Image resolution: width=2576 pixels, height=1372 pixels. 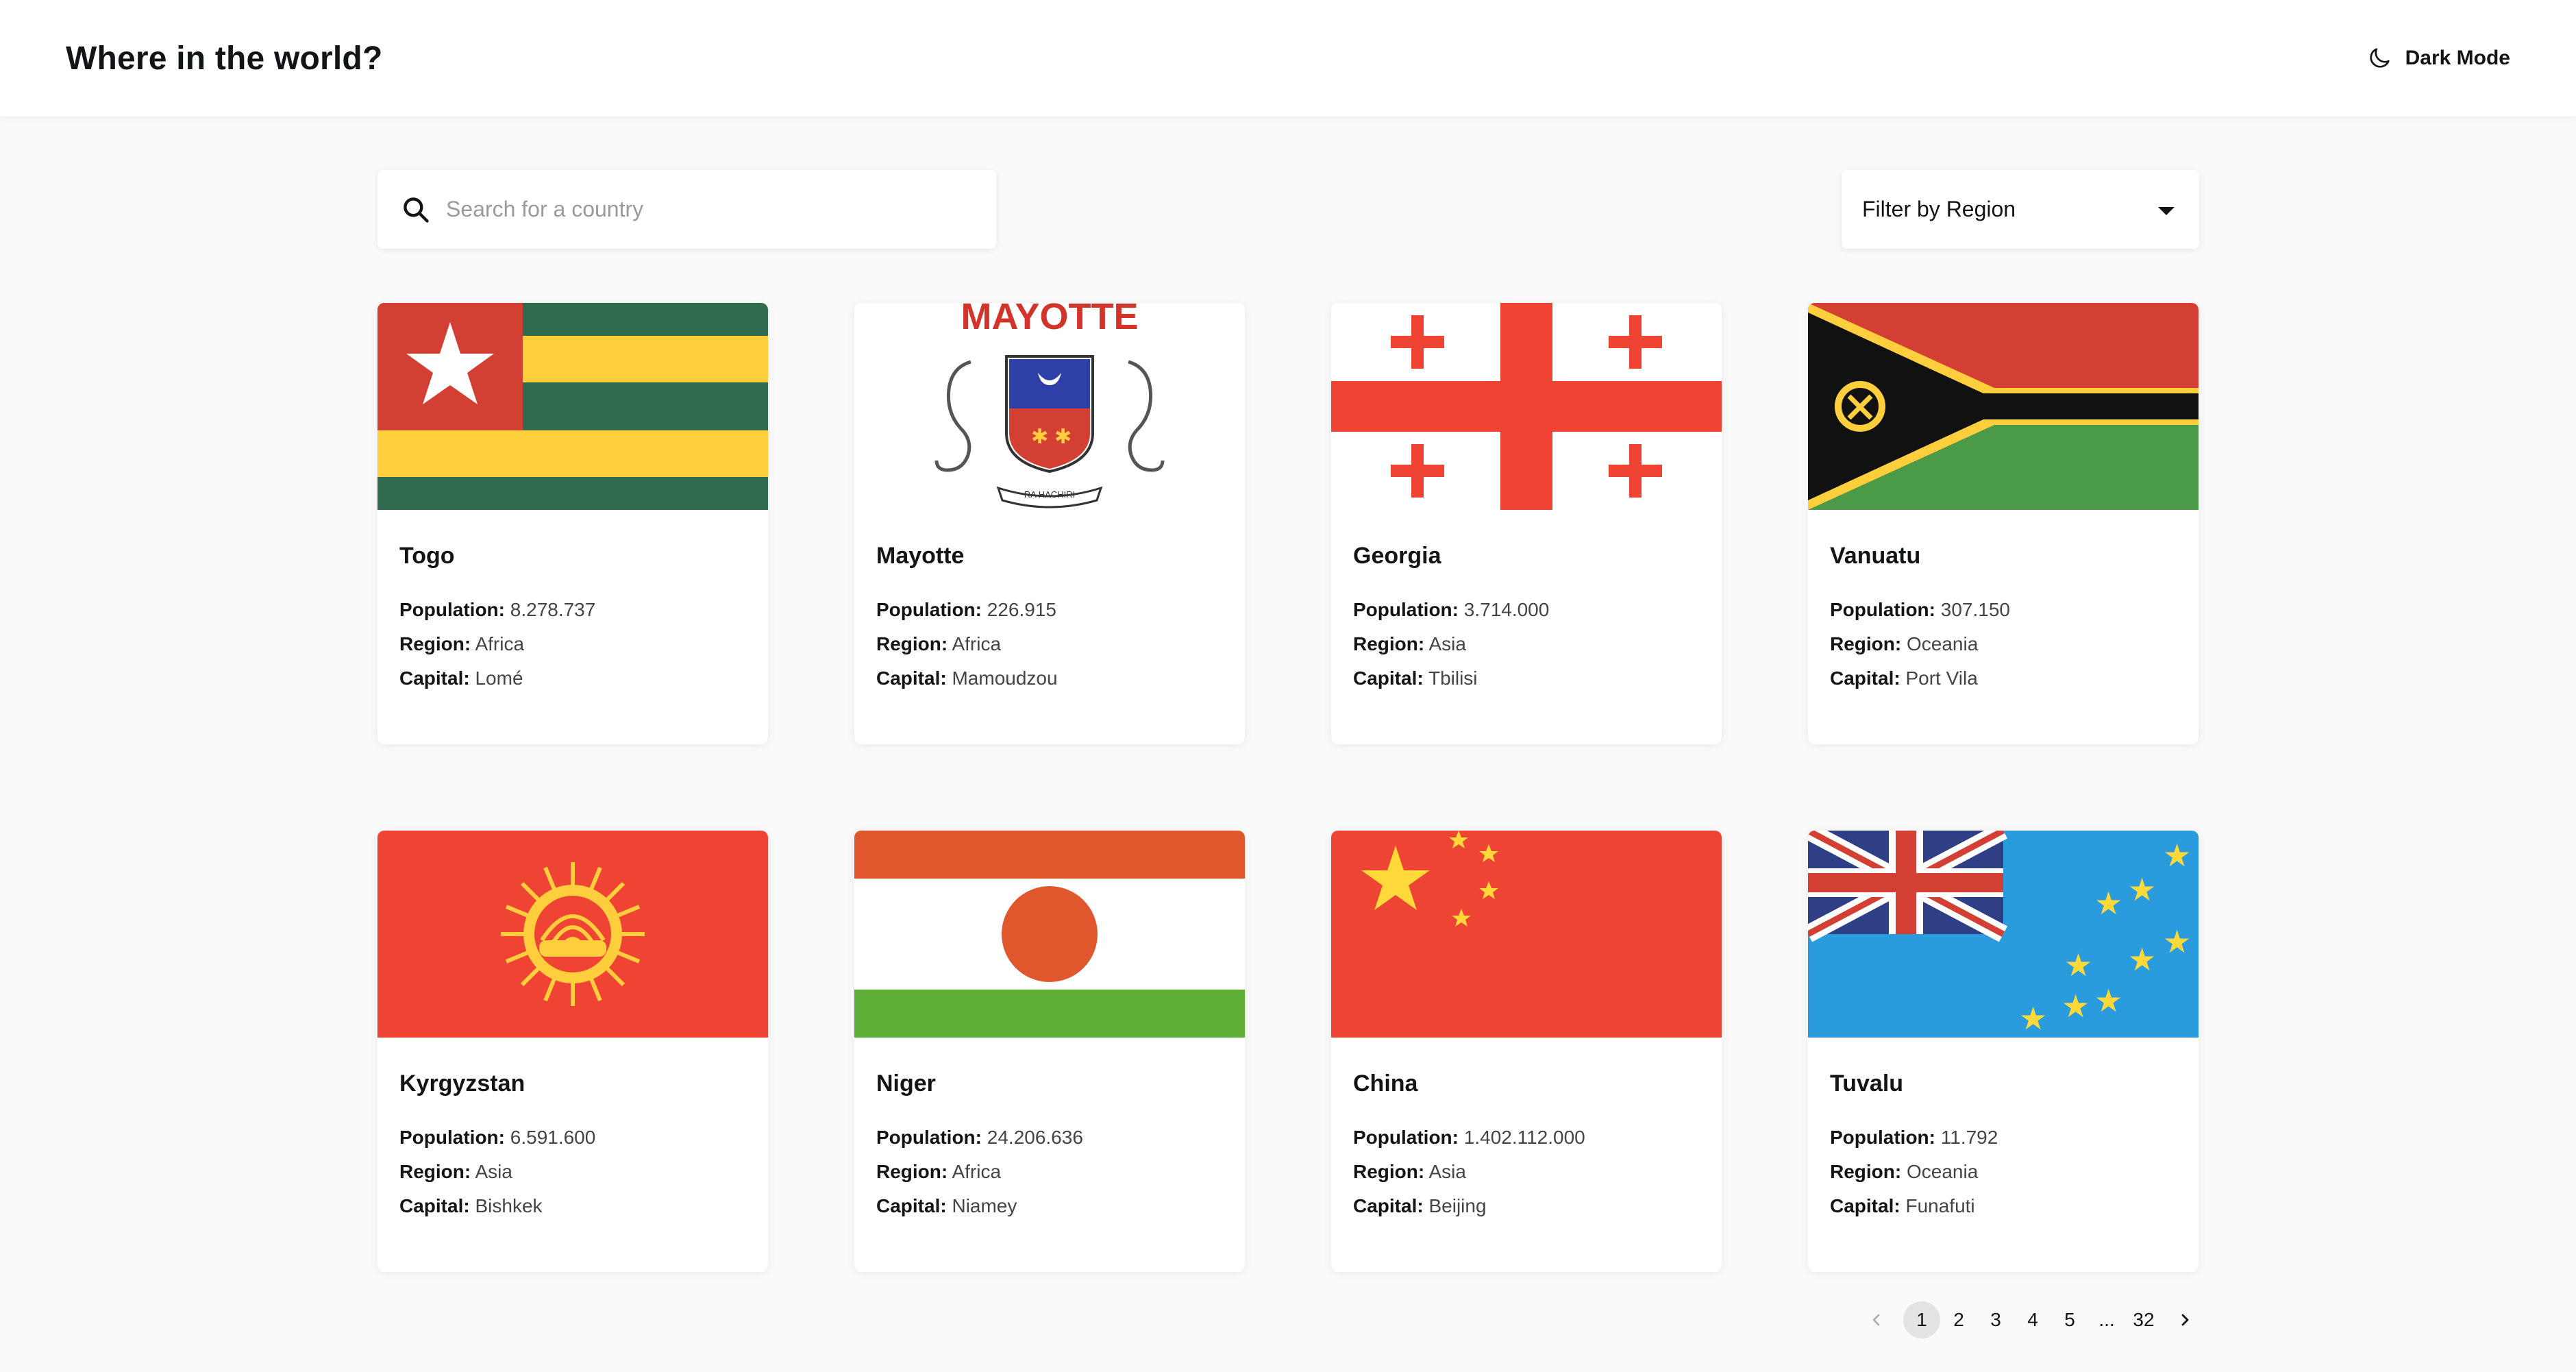 I want to click on chevron-right-icon, so click(x=2185, y=1320).